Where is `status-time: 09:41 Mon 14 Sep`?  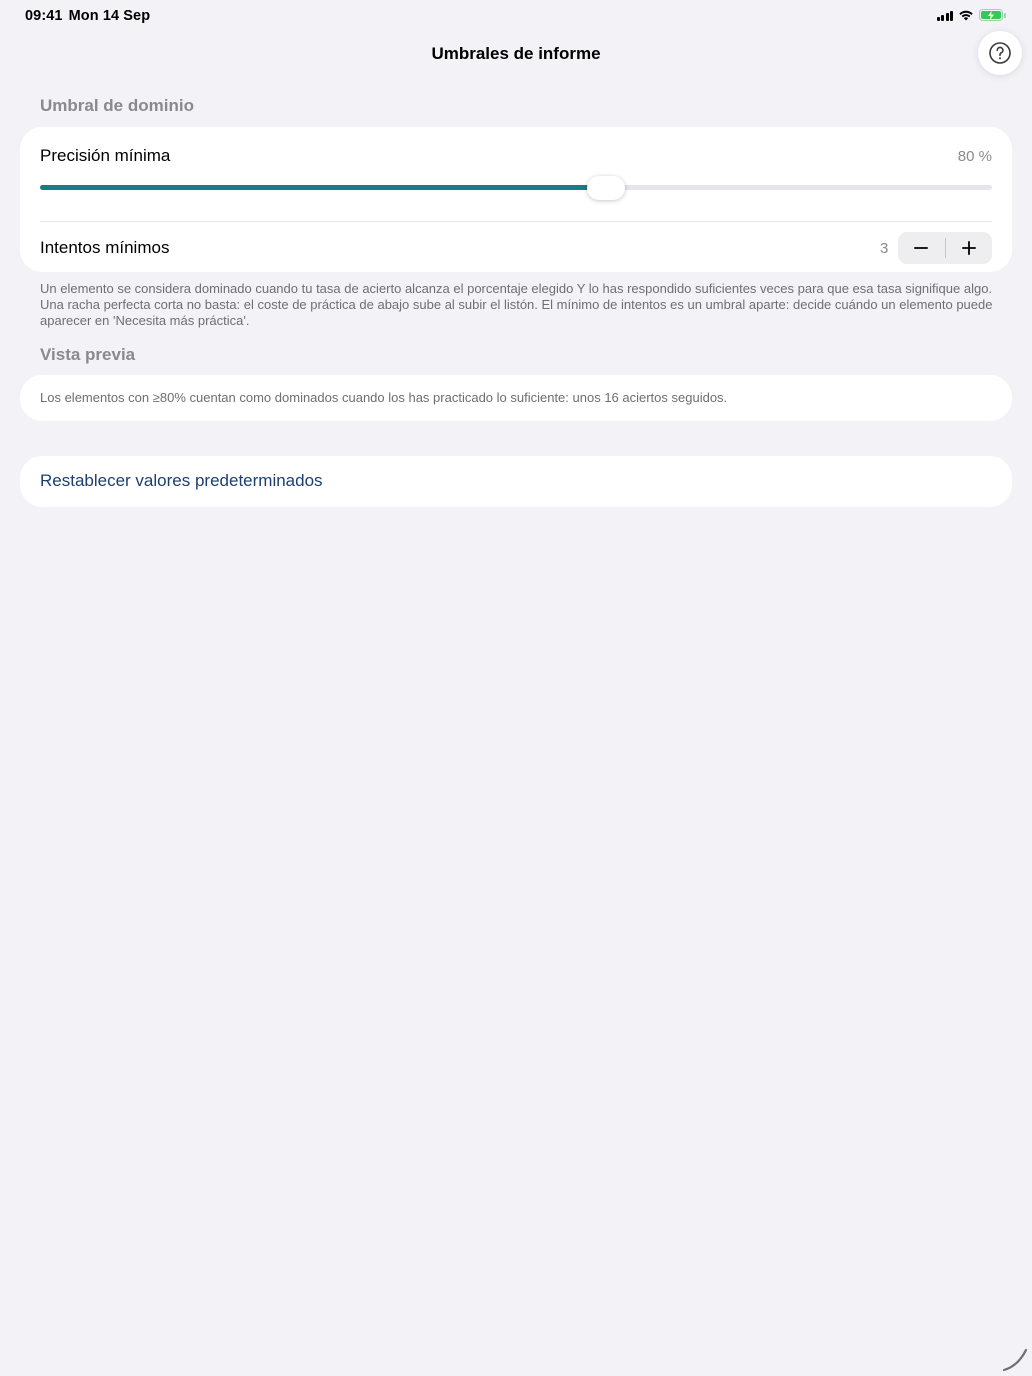 status-time: 09:41 Mon 14 Sep is located at coordinates (87, 16).